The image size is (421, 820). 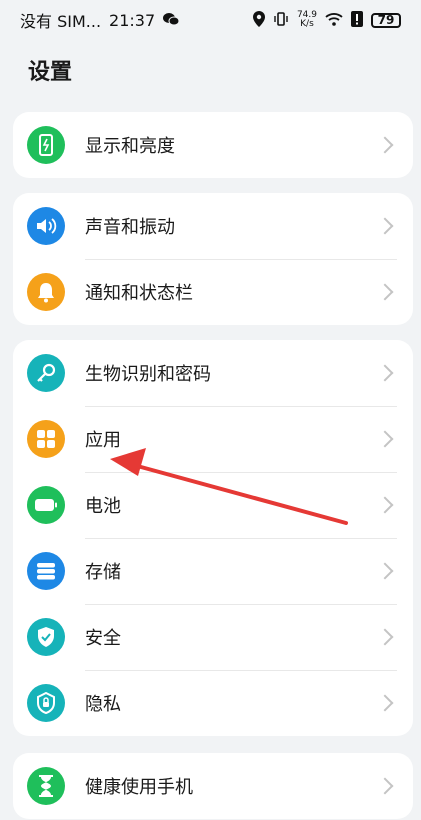 I want to click on settings-item-label: 显示和亮度, so click(x=130, y=146).